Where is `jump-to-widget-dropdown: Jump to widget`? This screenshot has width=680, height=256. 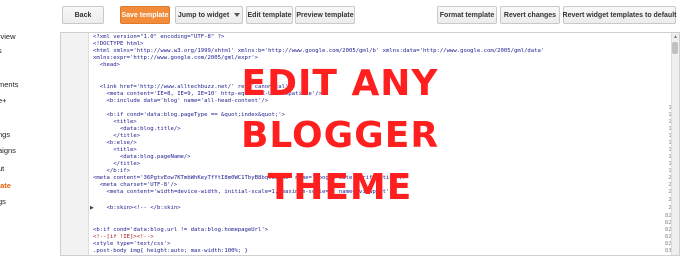 jump-to-widget-dropdown: Jump to widget is located at coordinates (209, 15).